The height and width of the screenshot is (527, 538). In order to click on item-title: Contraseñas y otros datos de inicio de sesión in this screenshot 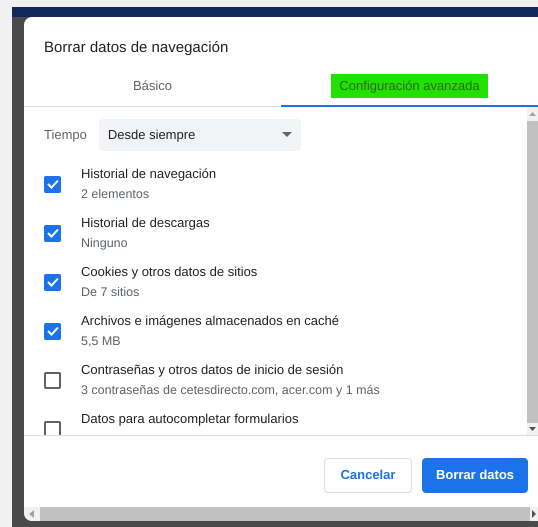, I will do `click(212, 369)`.